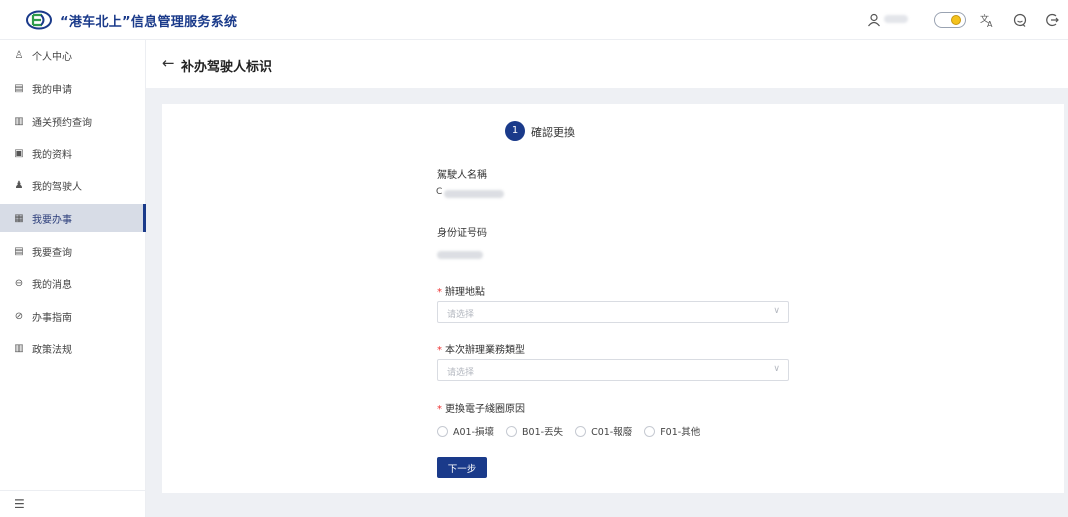  I want to click on location-placeholder: 请选择, so click(461, 315).